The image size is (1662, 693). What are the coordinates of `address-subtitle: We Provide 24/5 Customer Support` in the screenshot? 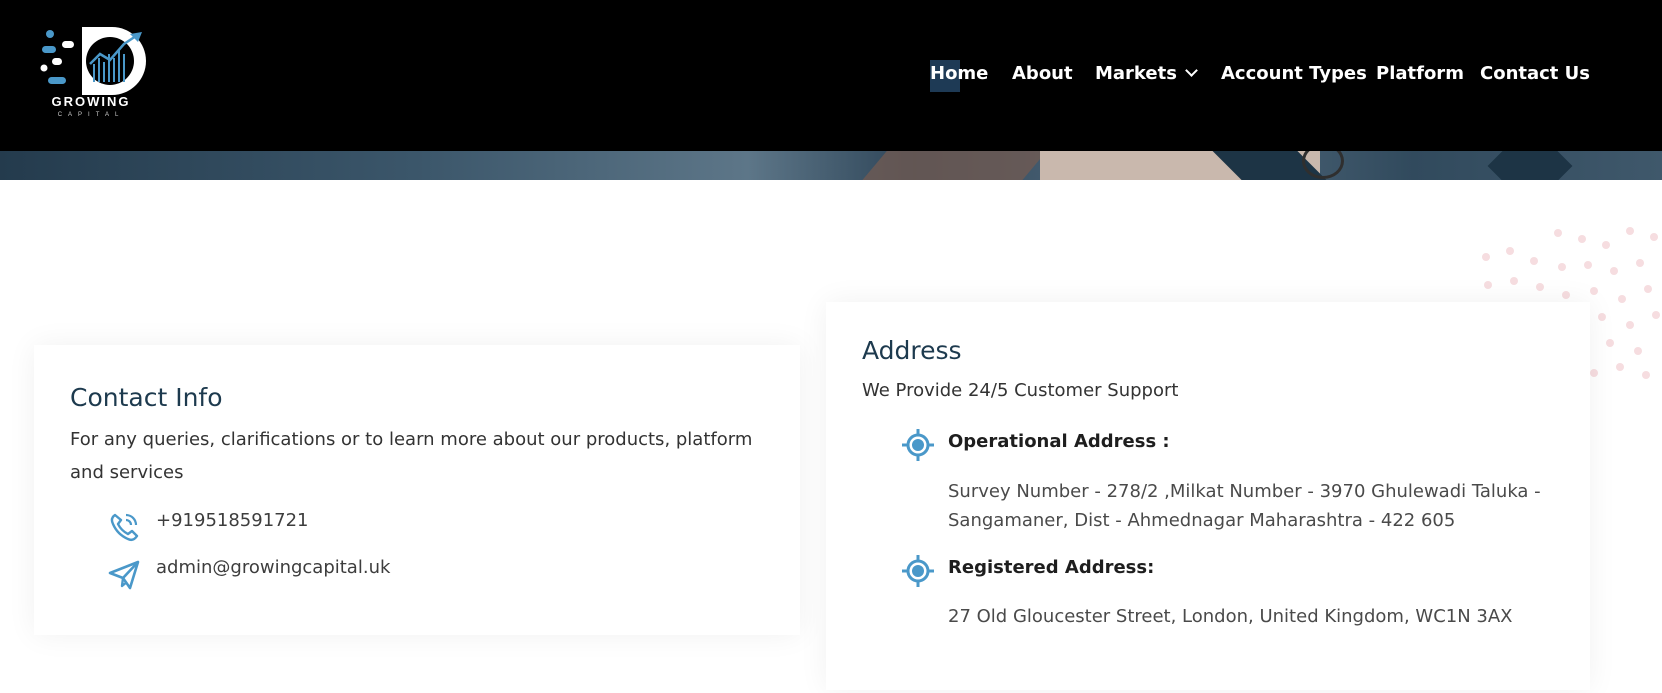 It's located at (1020, 390).